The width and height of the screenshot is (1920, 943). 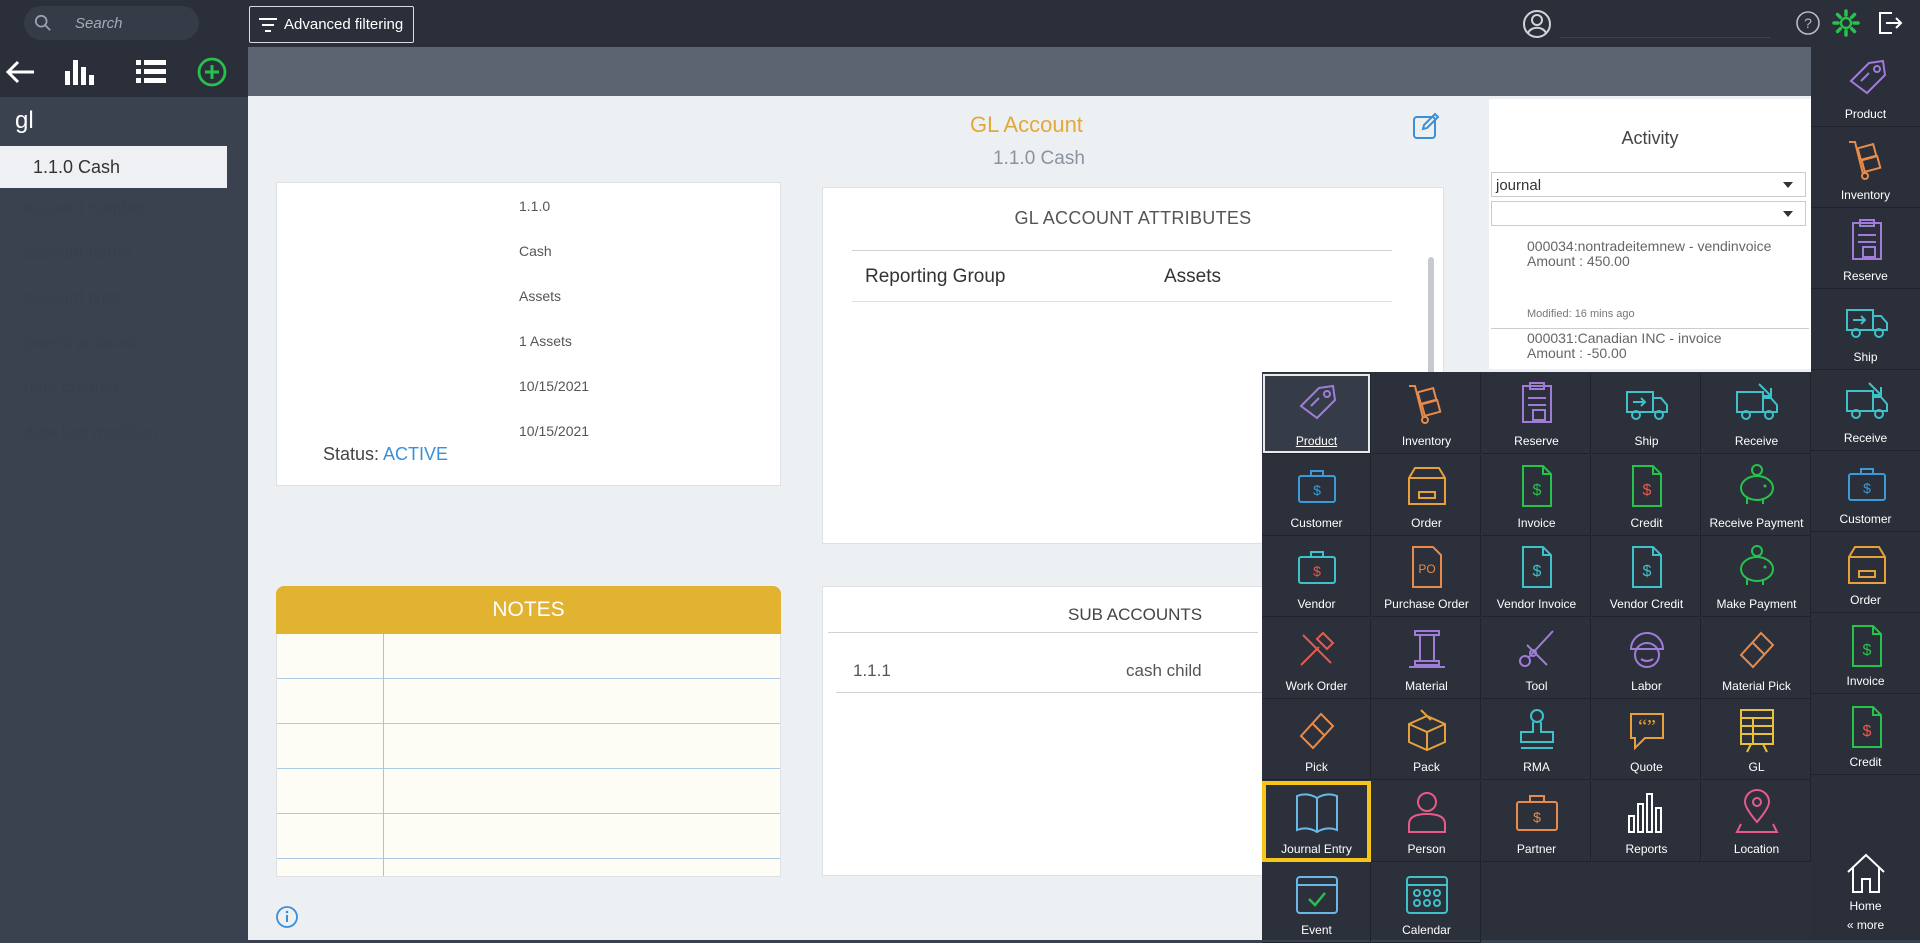 I want to click on edit-icon, so click(x=1426, y=126).